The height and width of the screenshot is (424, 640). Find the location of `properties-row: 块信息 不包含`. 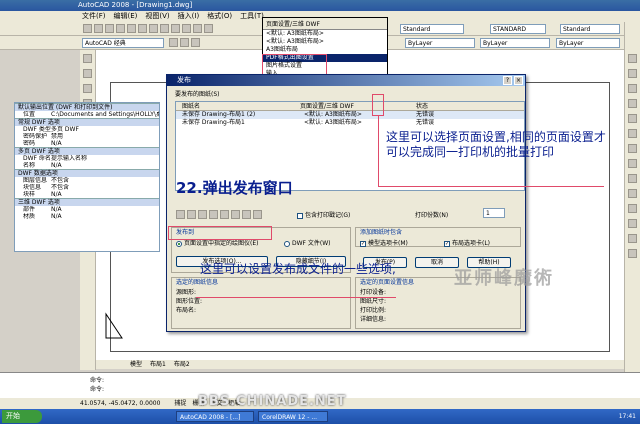

properties-row: 块信息 不包含 is located at coordinates (87, 187).